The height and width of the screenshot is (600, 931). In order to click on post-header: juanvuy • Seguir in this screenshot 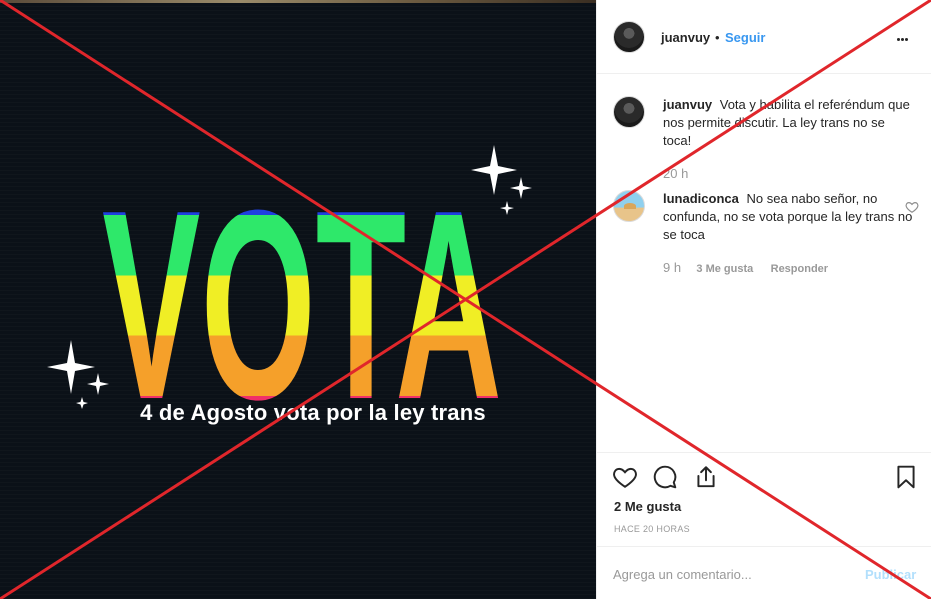, I will do `click(764, 37)`.